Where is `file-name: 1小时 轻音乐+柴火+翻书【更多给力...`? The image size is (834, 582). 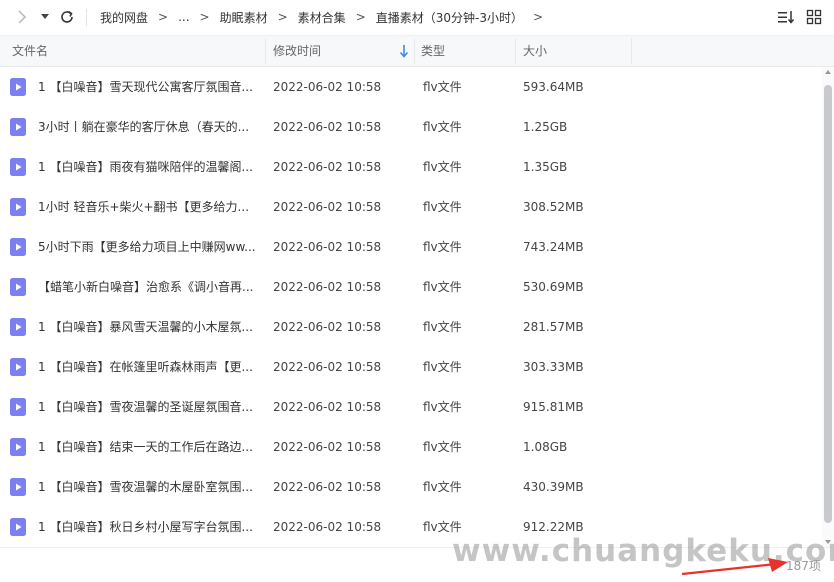 file-name: 1小时 轻音乐+柴火+翻书【更多给力... is located at coordinates (149, 207).